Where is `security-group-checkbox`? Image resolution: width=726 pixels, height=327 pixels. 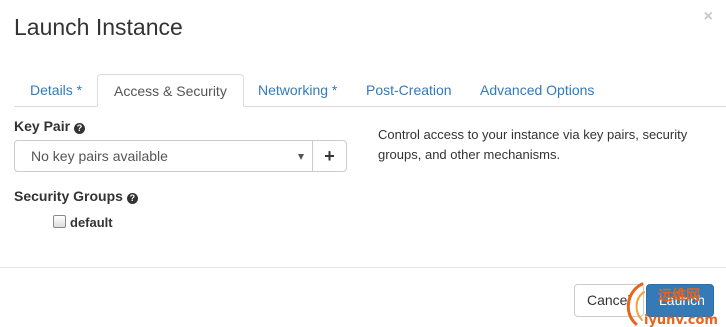
security-group-checkbox is located at coordinates (59, 221).